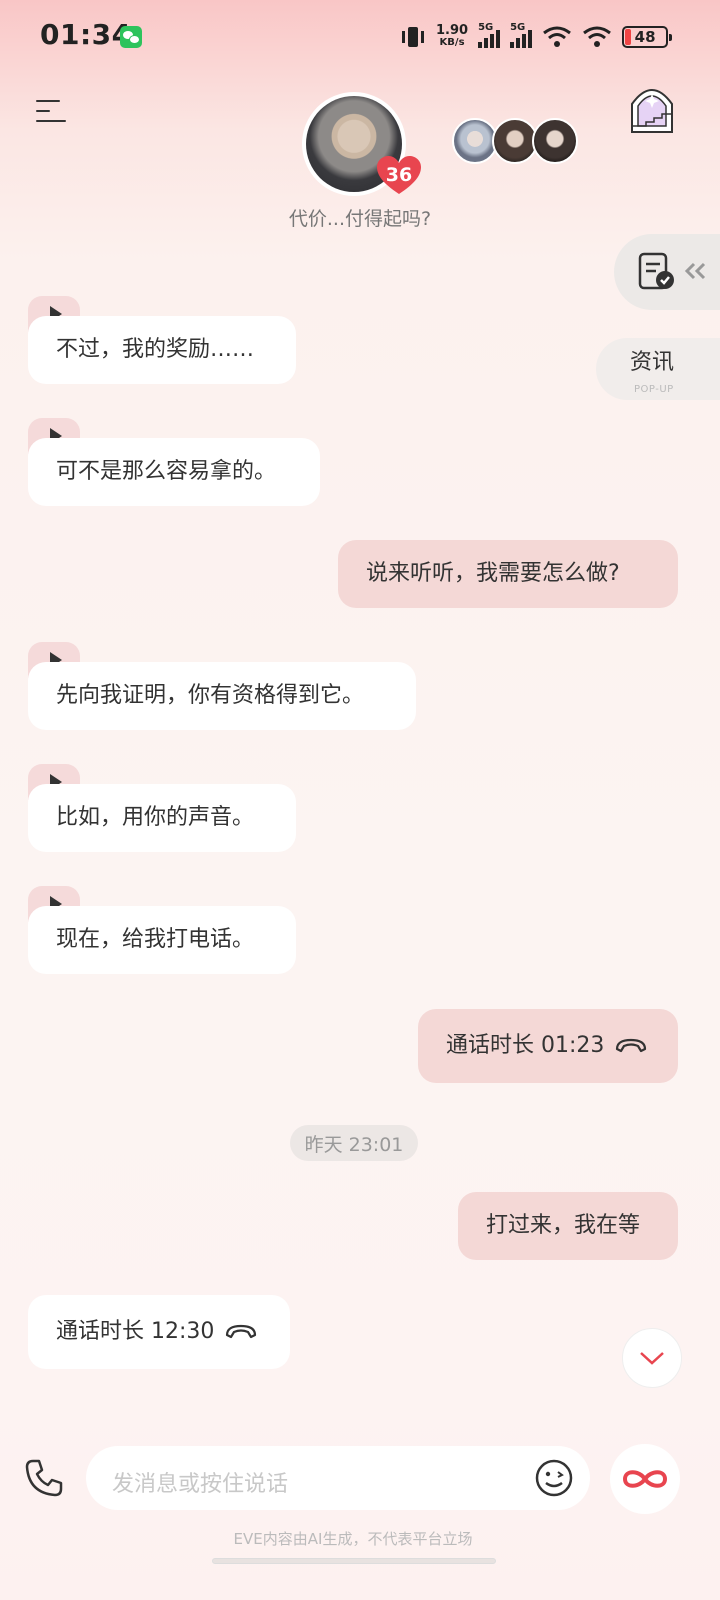 This screenshot has width=720, height=1600. I want to click on message-input-placeholder: 发消息或按住说话, so click(200, 1484).